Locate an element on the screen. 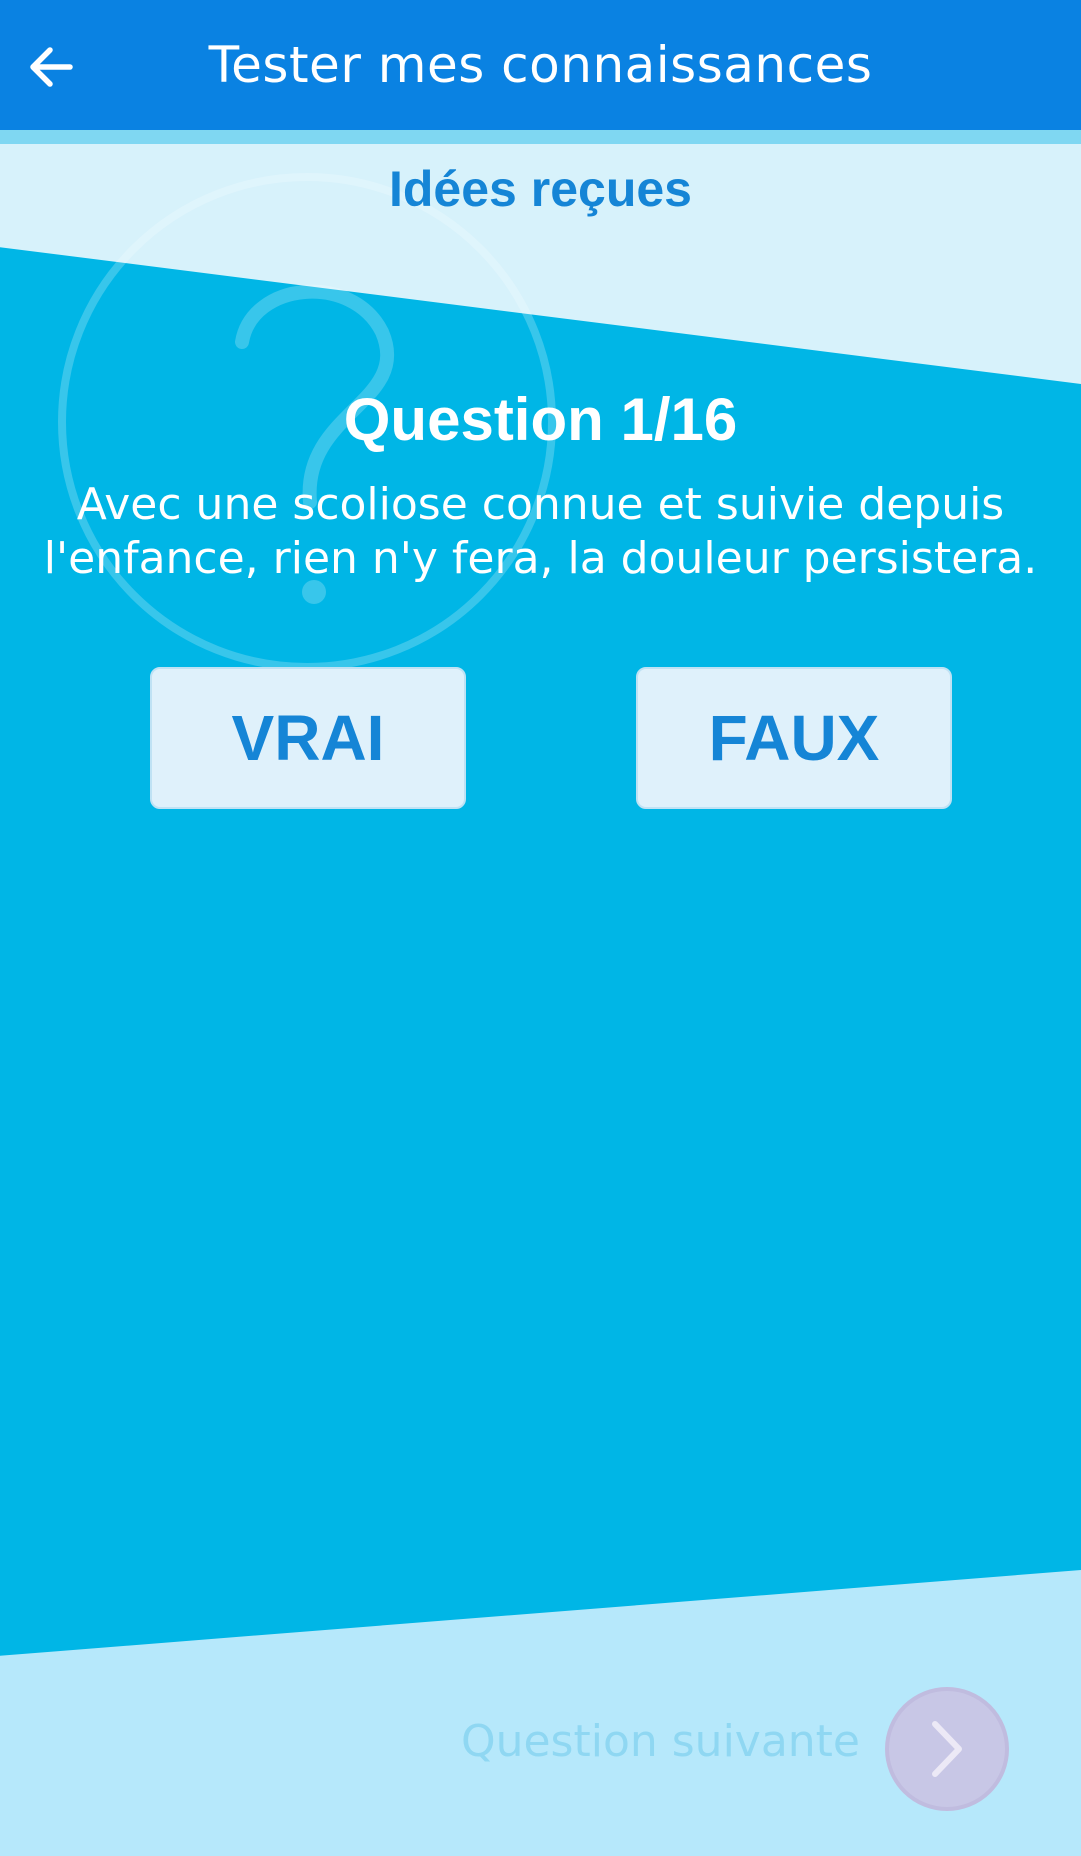  chevron-right-icon is located at coordinates (947, 1749).